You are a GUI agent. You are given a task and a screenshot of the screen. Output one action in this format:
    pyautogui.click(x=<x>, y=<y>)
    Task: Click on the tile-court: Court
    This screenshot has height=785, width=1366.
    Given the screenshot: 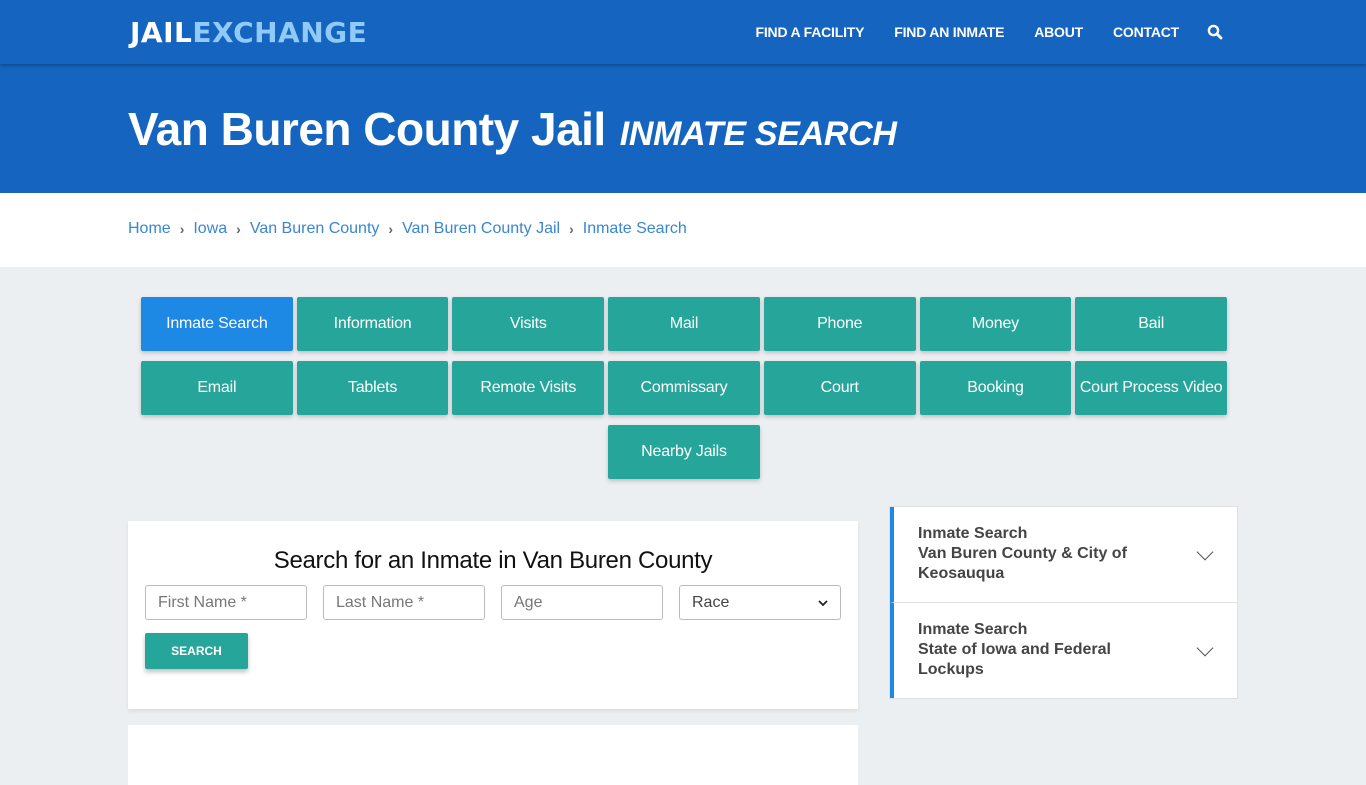 What is the action you would take?
    pyautogui.click(x=839, y=388)
    